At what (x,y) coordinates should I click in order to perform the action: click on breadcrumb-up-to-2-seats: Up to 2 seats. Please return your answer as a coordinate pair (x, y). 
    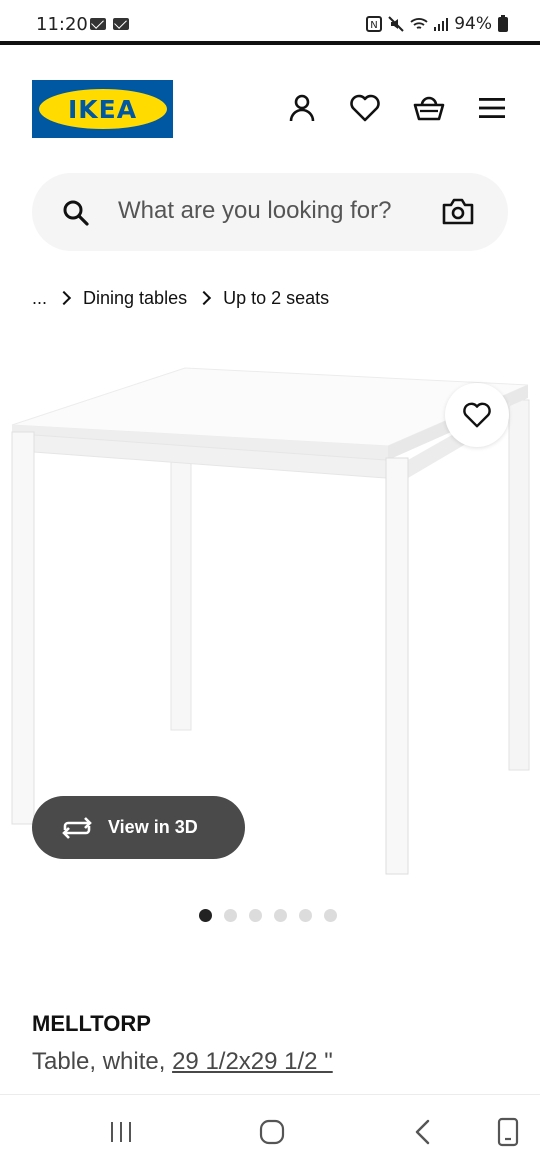
    Looking at the image, I should click on (276, 298).